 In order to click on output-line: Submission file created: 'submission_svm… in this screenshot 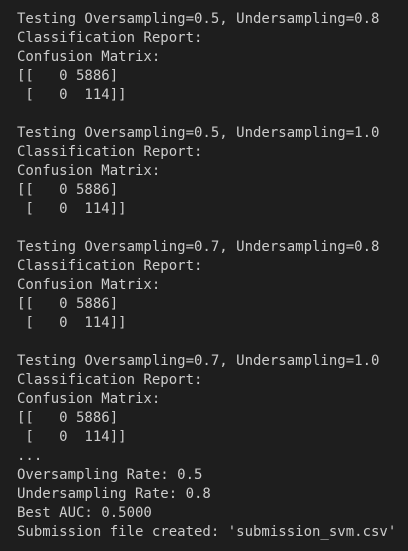, I will do `click(207, 532)`.